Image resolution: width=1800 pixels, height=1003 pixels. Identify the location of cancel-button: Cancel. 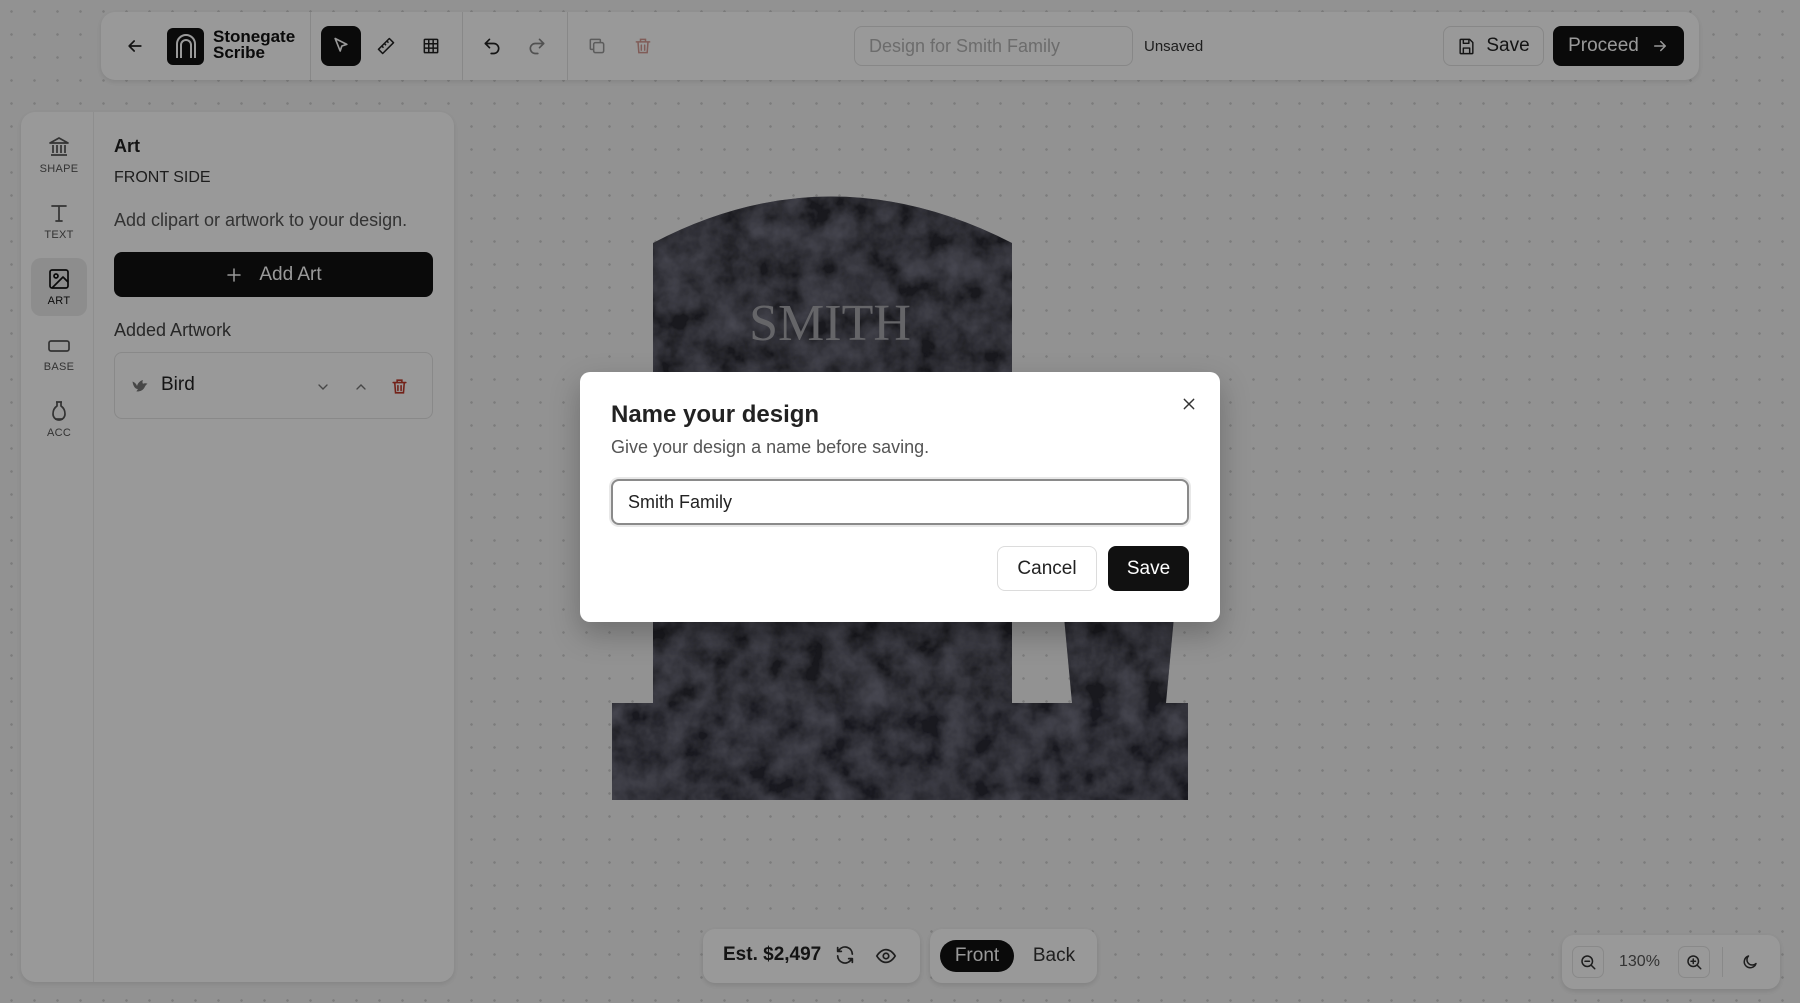
(1047, 568).